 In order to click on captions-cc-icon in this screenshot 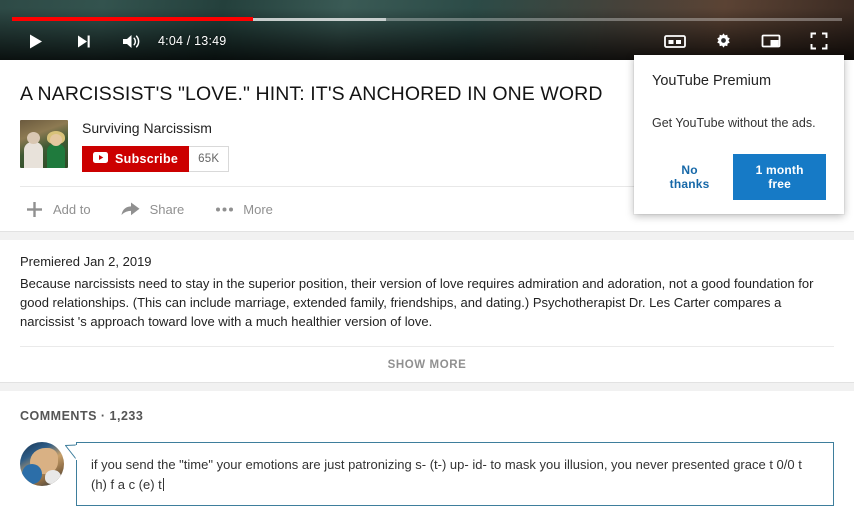, I will do `click(675, 41)`.